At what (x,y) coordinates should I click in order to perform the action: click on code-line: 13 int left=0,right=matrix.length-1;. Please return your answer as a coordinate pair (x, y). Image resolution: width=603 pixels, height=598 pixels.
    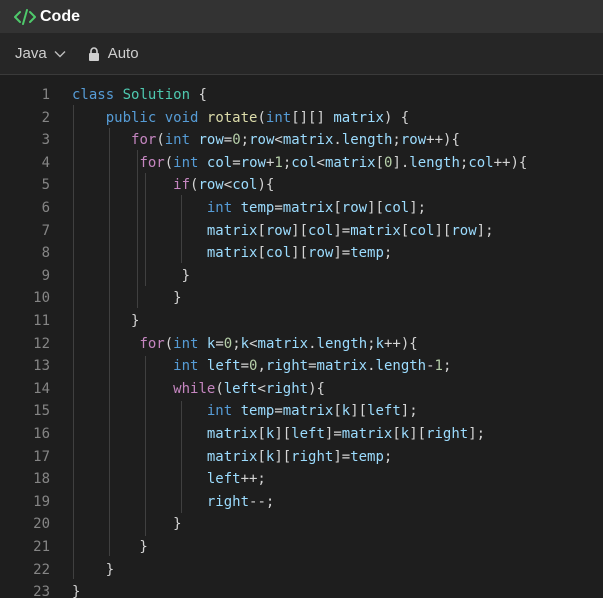
    Looking at the image, I should click on (301, 366).